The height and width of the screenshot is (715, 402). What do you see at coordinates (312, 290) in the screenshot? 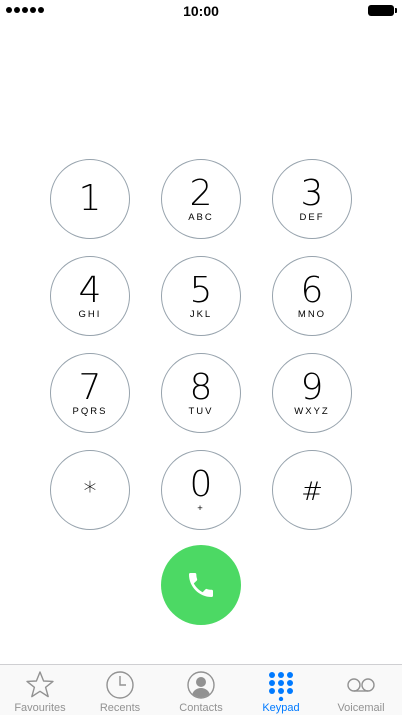
I see `key-digit: 6` at bounding box center [312, 290].